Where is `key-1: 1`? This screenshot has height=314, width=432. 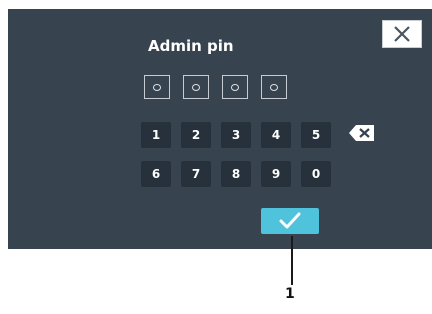
key-1: 1 is located at coordinates (156, 135).